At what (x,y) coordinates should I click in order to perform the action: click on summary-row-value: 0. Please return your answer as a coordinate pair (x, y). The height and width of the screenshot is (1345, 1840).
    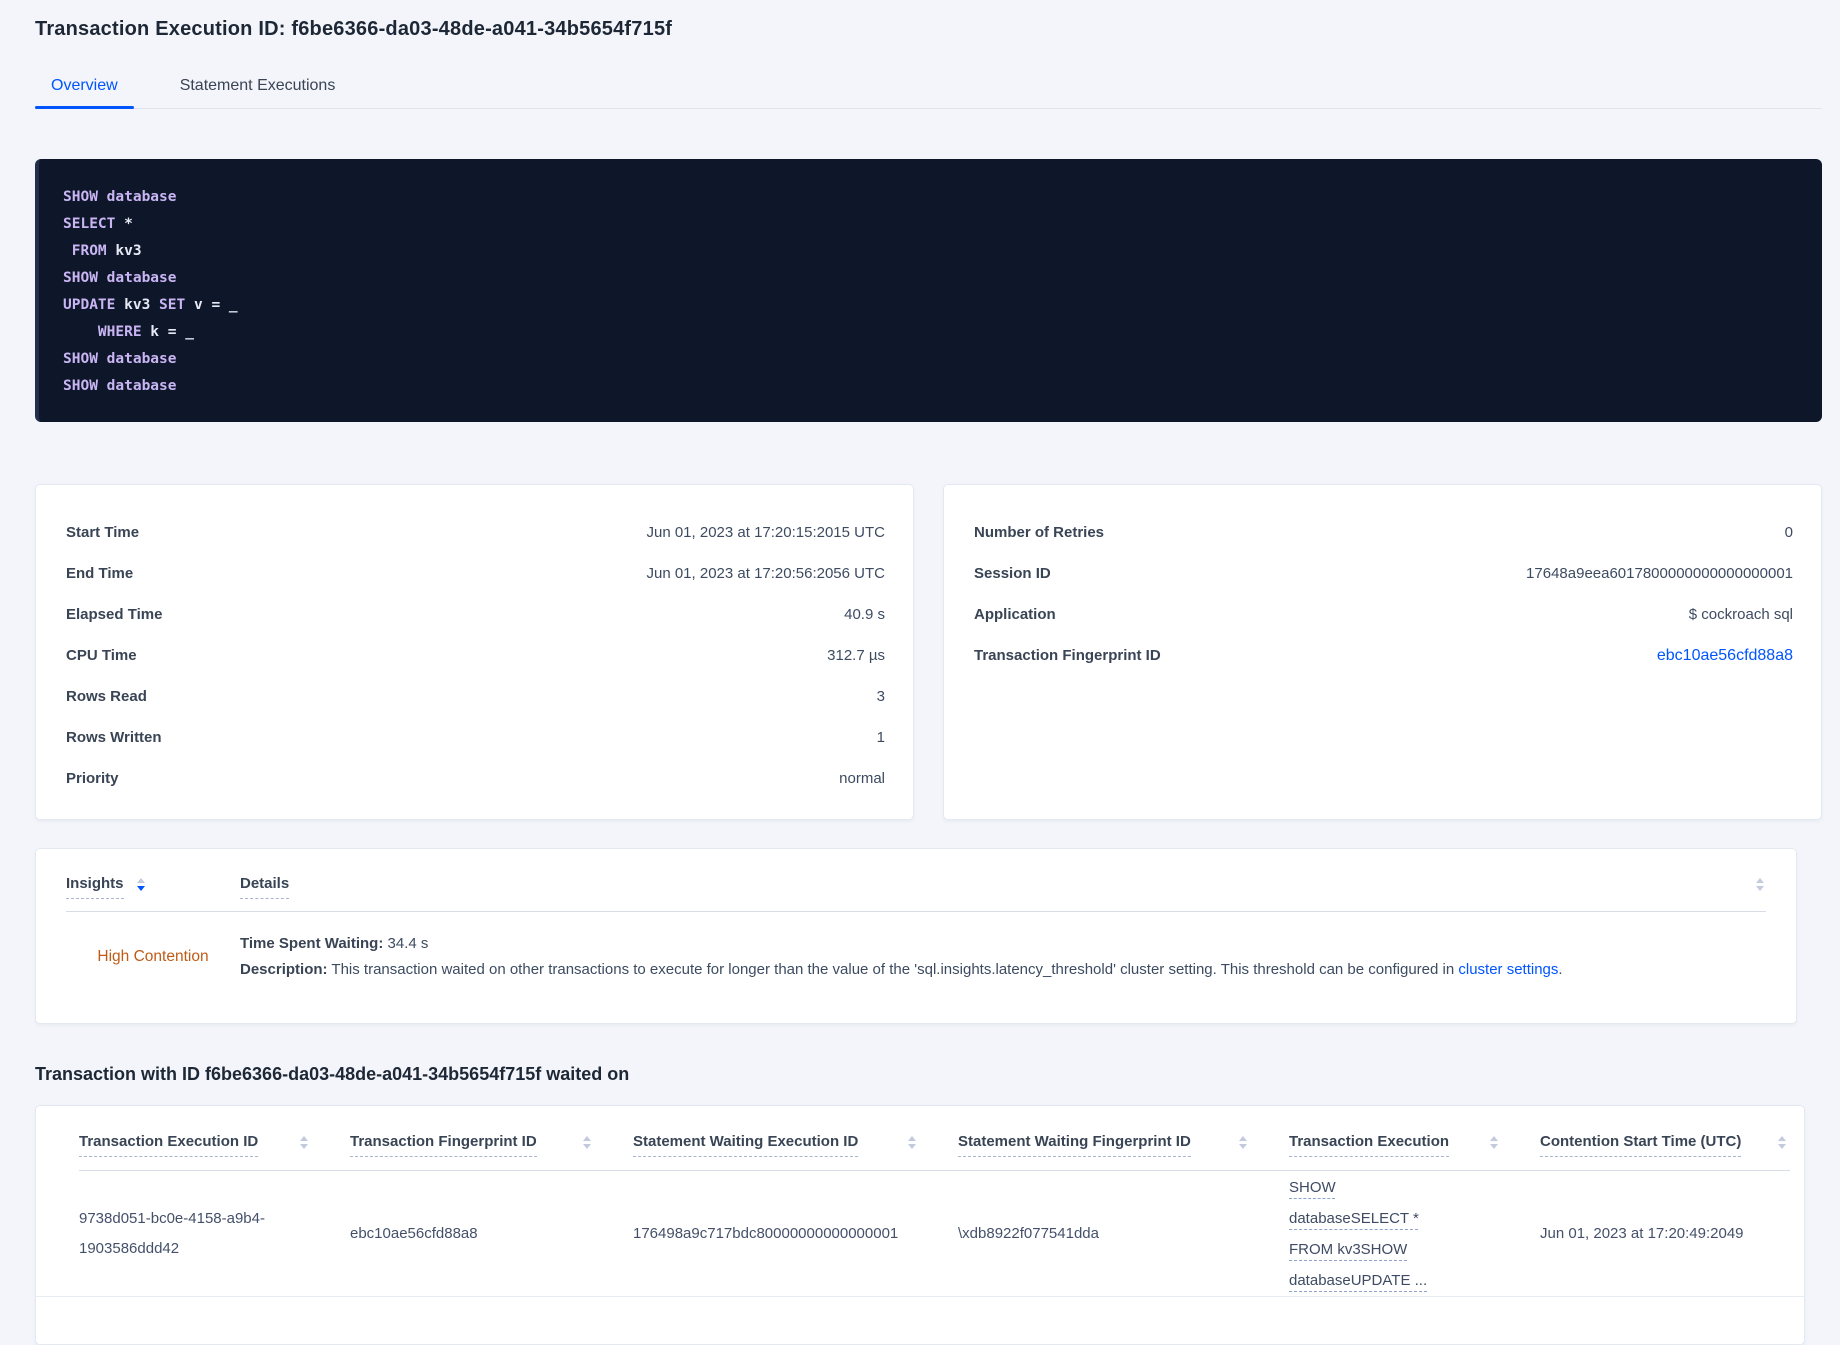
    Looking at the image, I should click on (1788, 532).